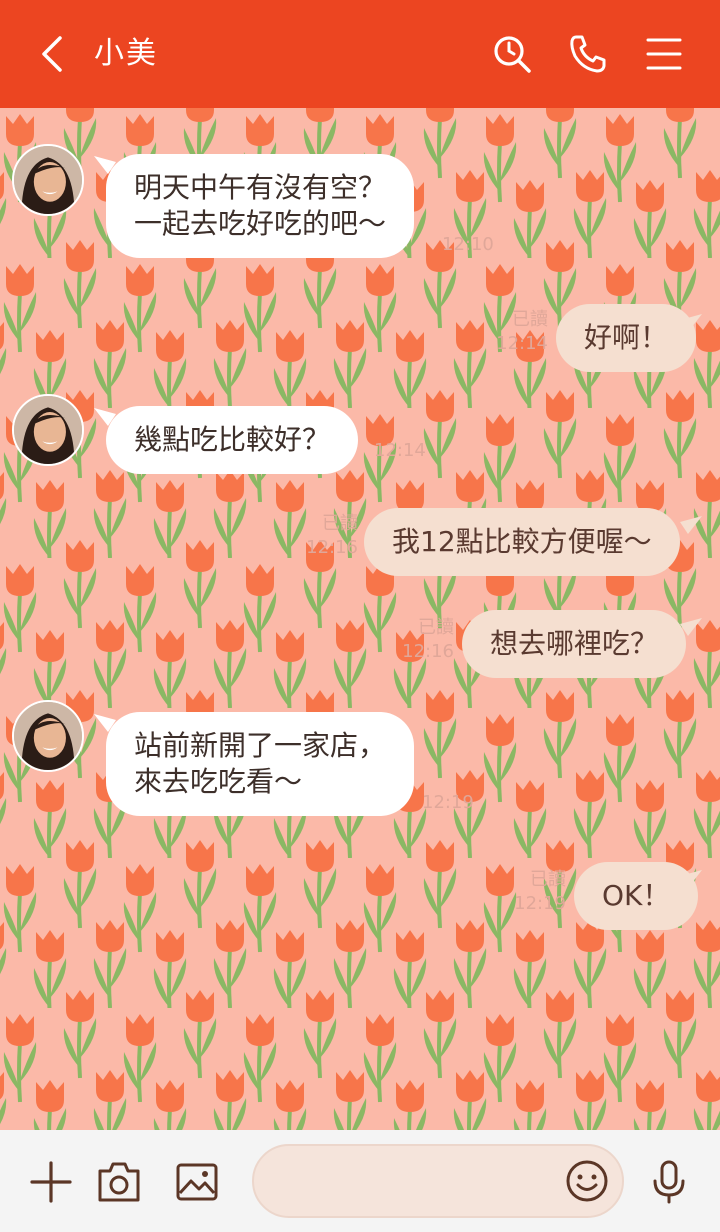  What do you see at coordinates (448, 802) in the screenshot?
I see `message-time: 12:19` at bounding box center [448, 802].